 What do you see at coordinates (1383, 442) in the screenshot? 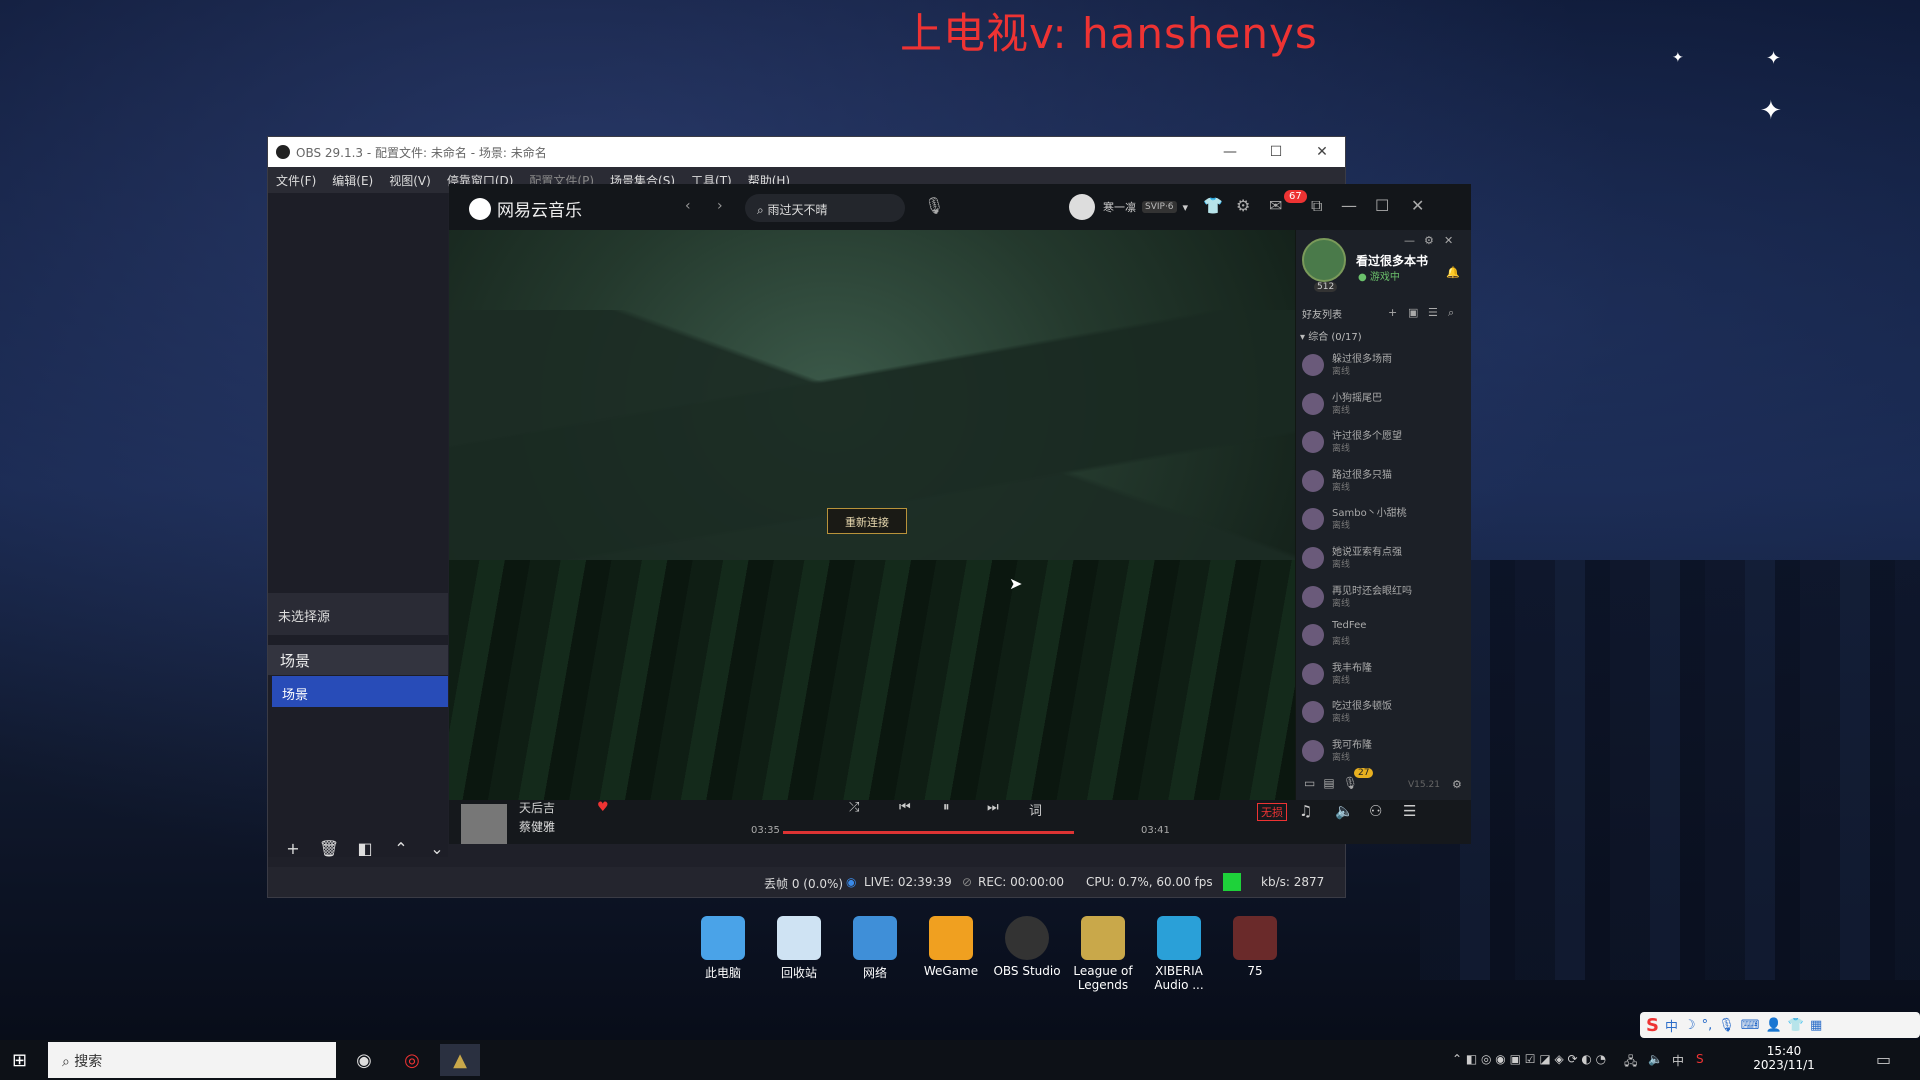
I see `friend-item: 许过很多个愿望 离线` at bounding box center [1383, 442].